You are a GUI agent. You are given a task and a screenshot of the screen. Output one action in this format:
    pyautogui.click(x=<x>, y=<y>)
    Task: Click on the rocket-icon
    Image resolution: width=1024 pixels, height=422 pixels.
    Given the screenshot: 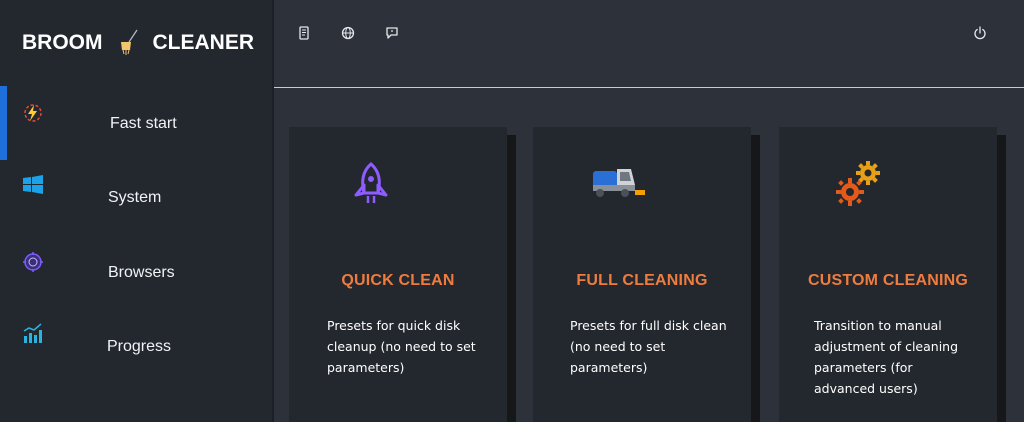 What is the action you would take?
    pyautogui.click(x=371, y=186)
    